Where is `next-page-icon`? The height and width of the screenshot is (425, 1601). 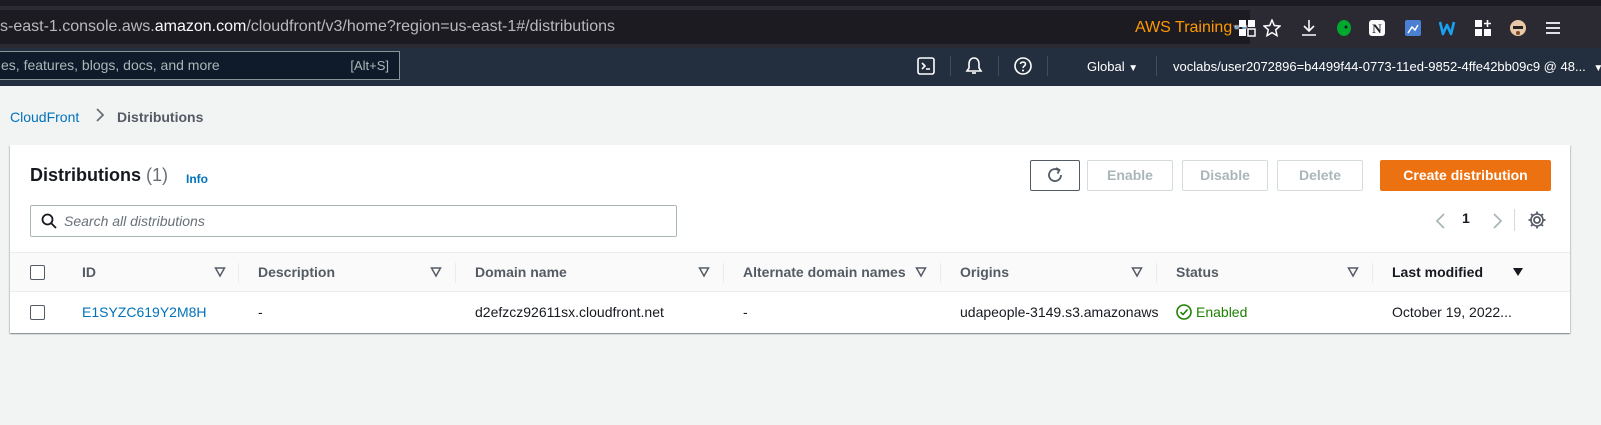 next-page-icon is located at coordinates (1497, 221).